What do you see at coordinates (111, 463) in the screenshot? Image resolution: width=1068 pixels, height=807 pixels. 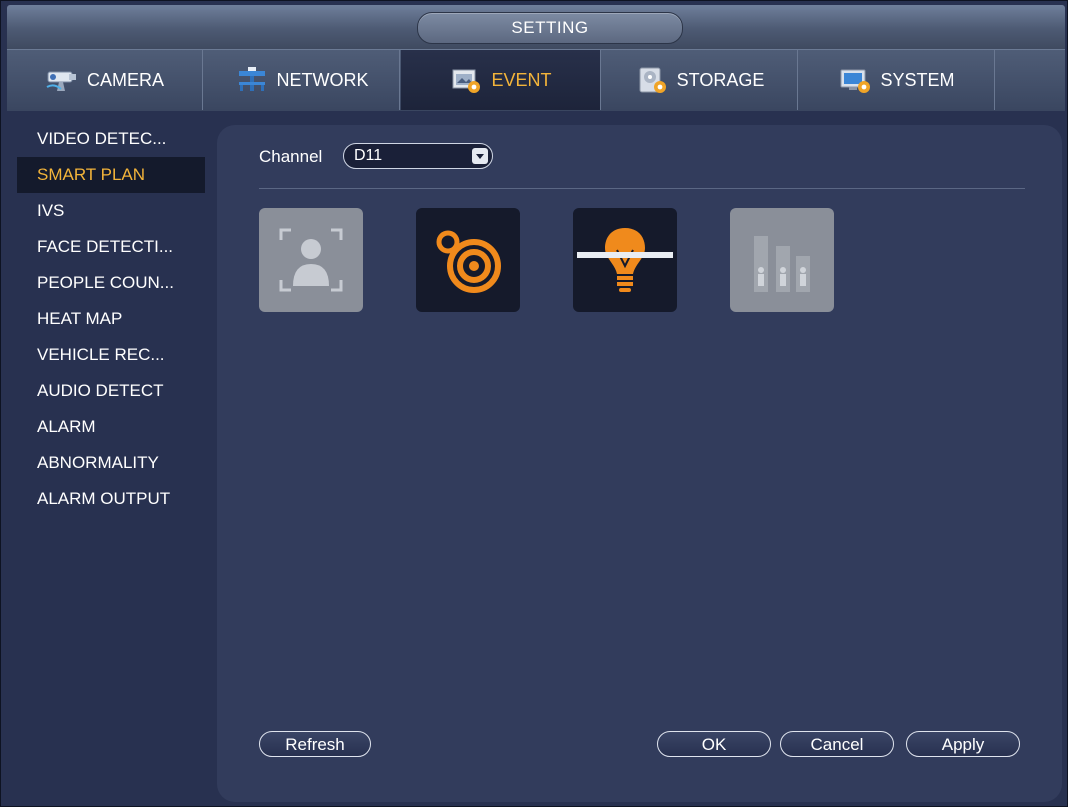 I see `sidebar-item-abnormality: ABNORMALITY` at bounding box center [111, 463].